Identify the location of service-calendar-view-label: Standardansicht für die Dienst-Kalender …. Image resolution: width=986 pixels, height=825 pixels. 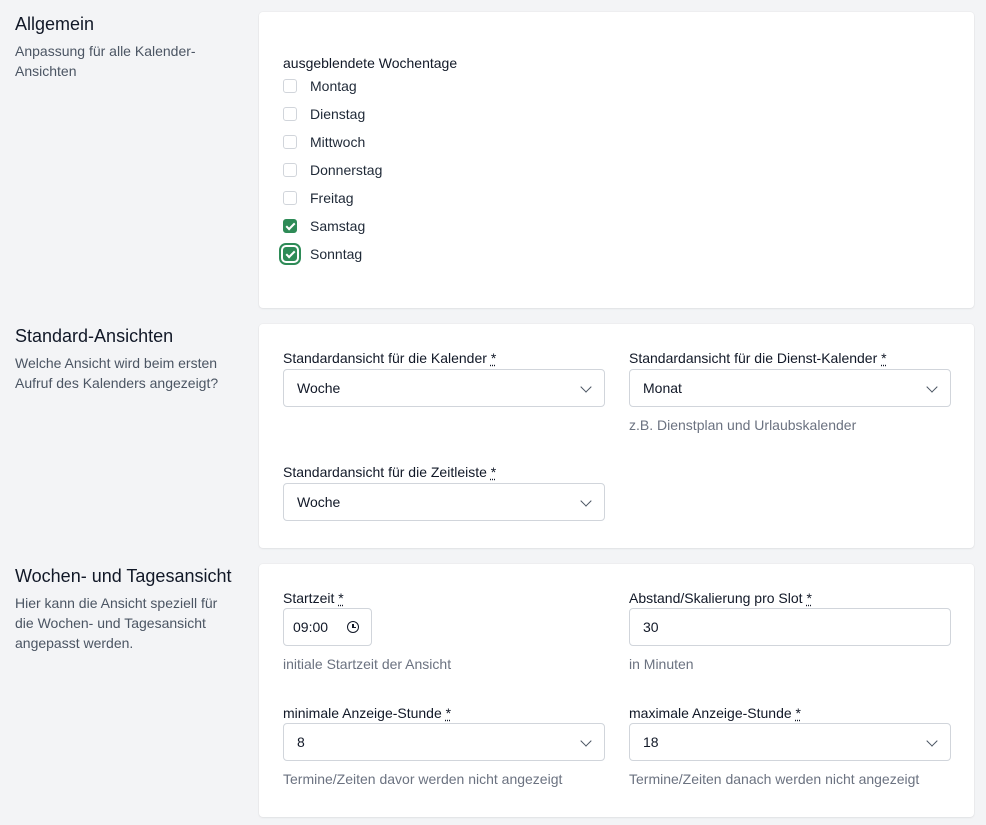
(758, 358).